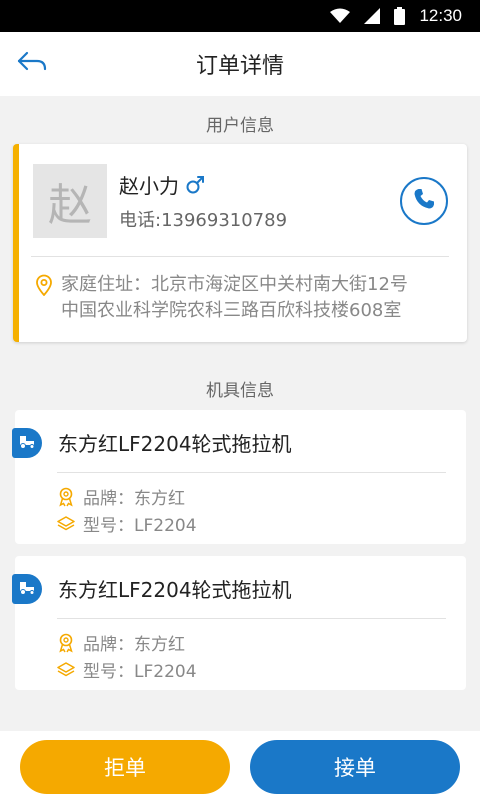 Image resolution: width=480 pixels, height=800 pixels. I want to click on app-bar: 订单详情, so click(240, 64).